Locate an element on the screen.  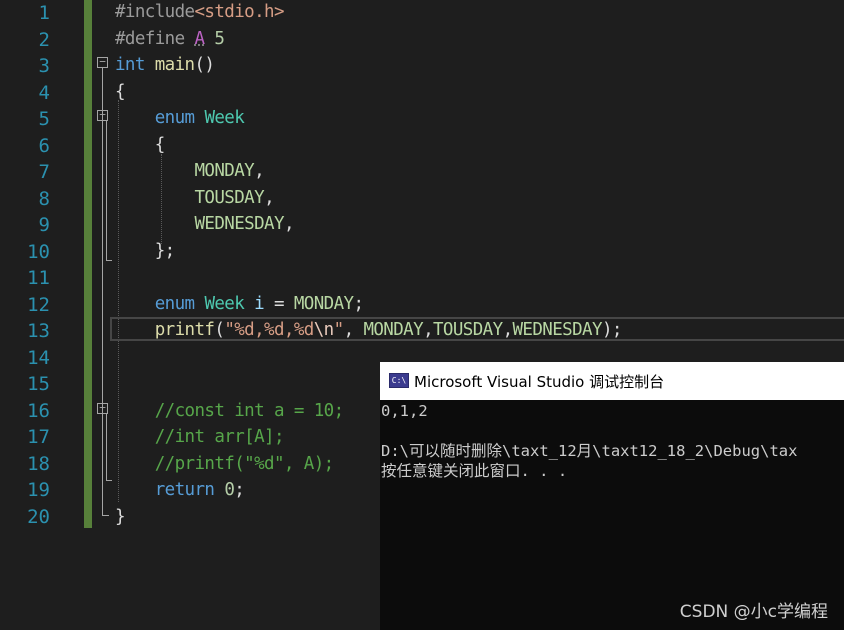
line-number: 7 is located at coordinates (44, 172).